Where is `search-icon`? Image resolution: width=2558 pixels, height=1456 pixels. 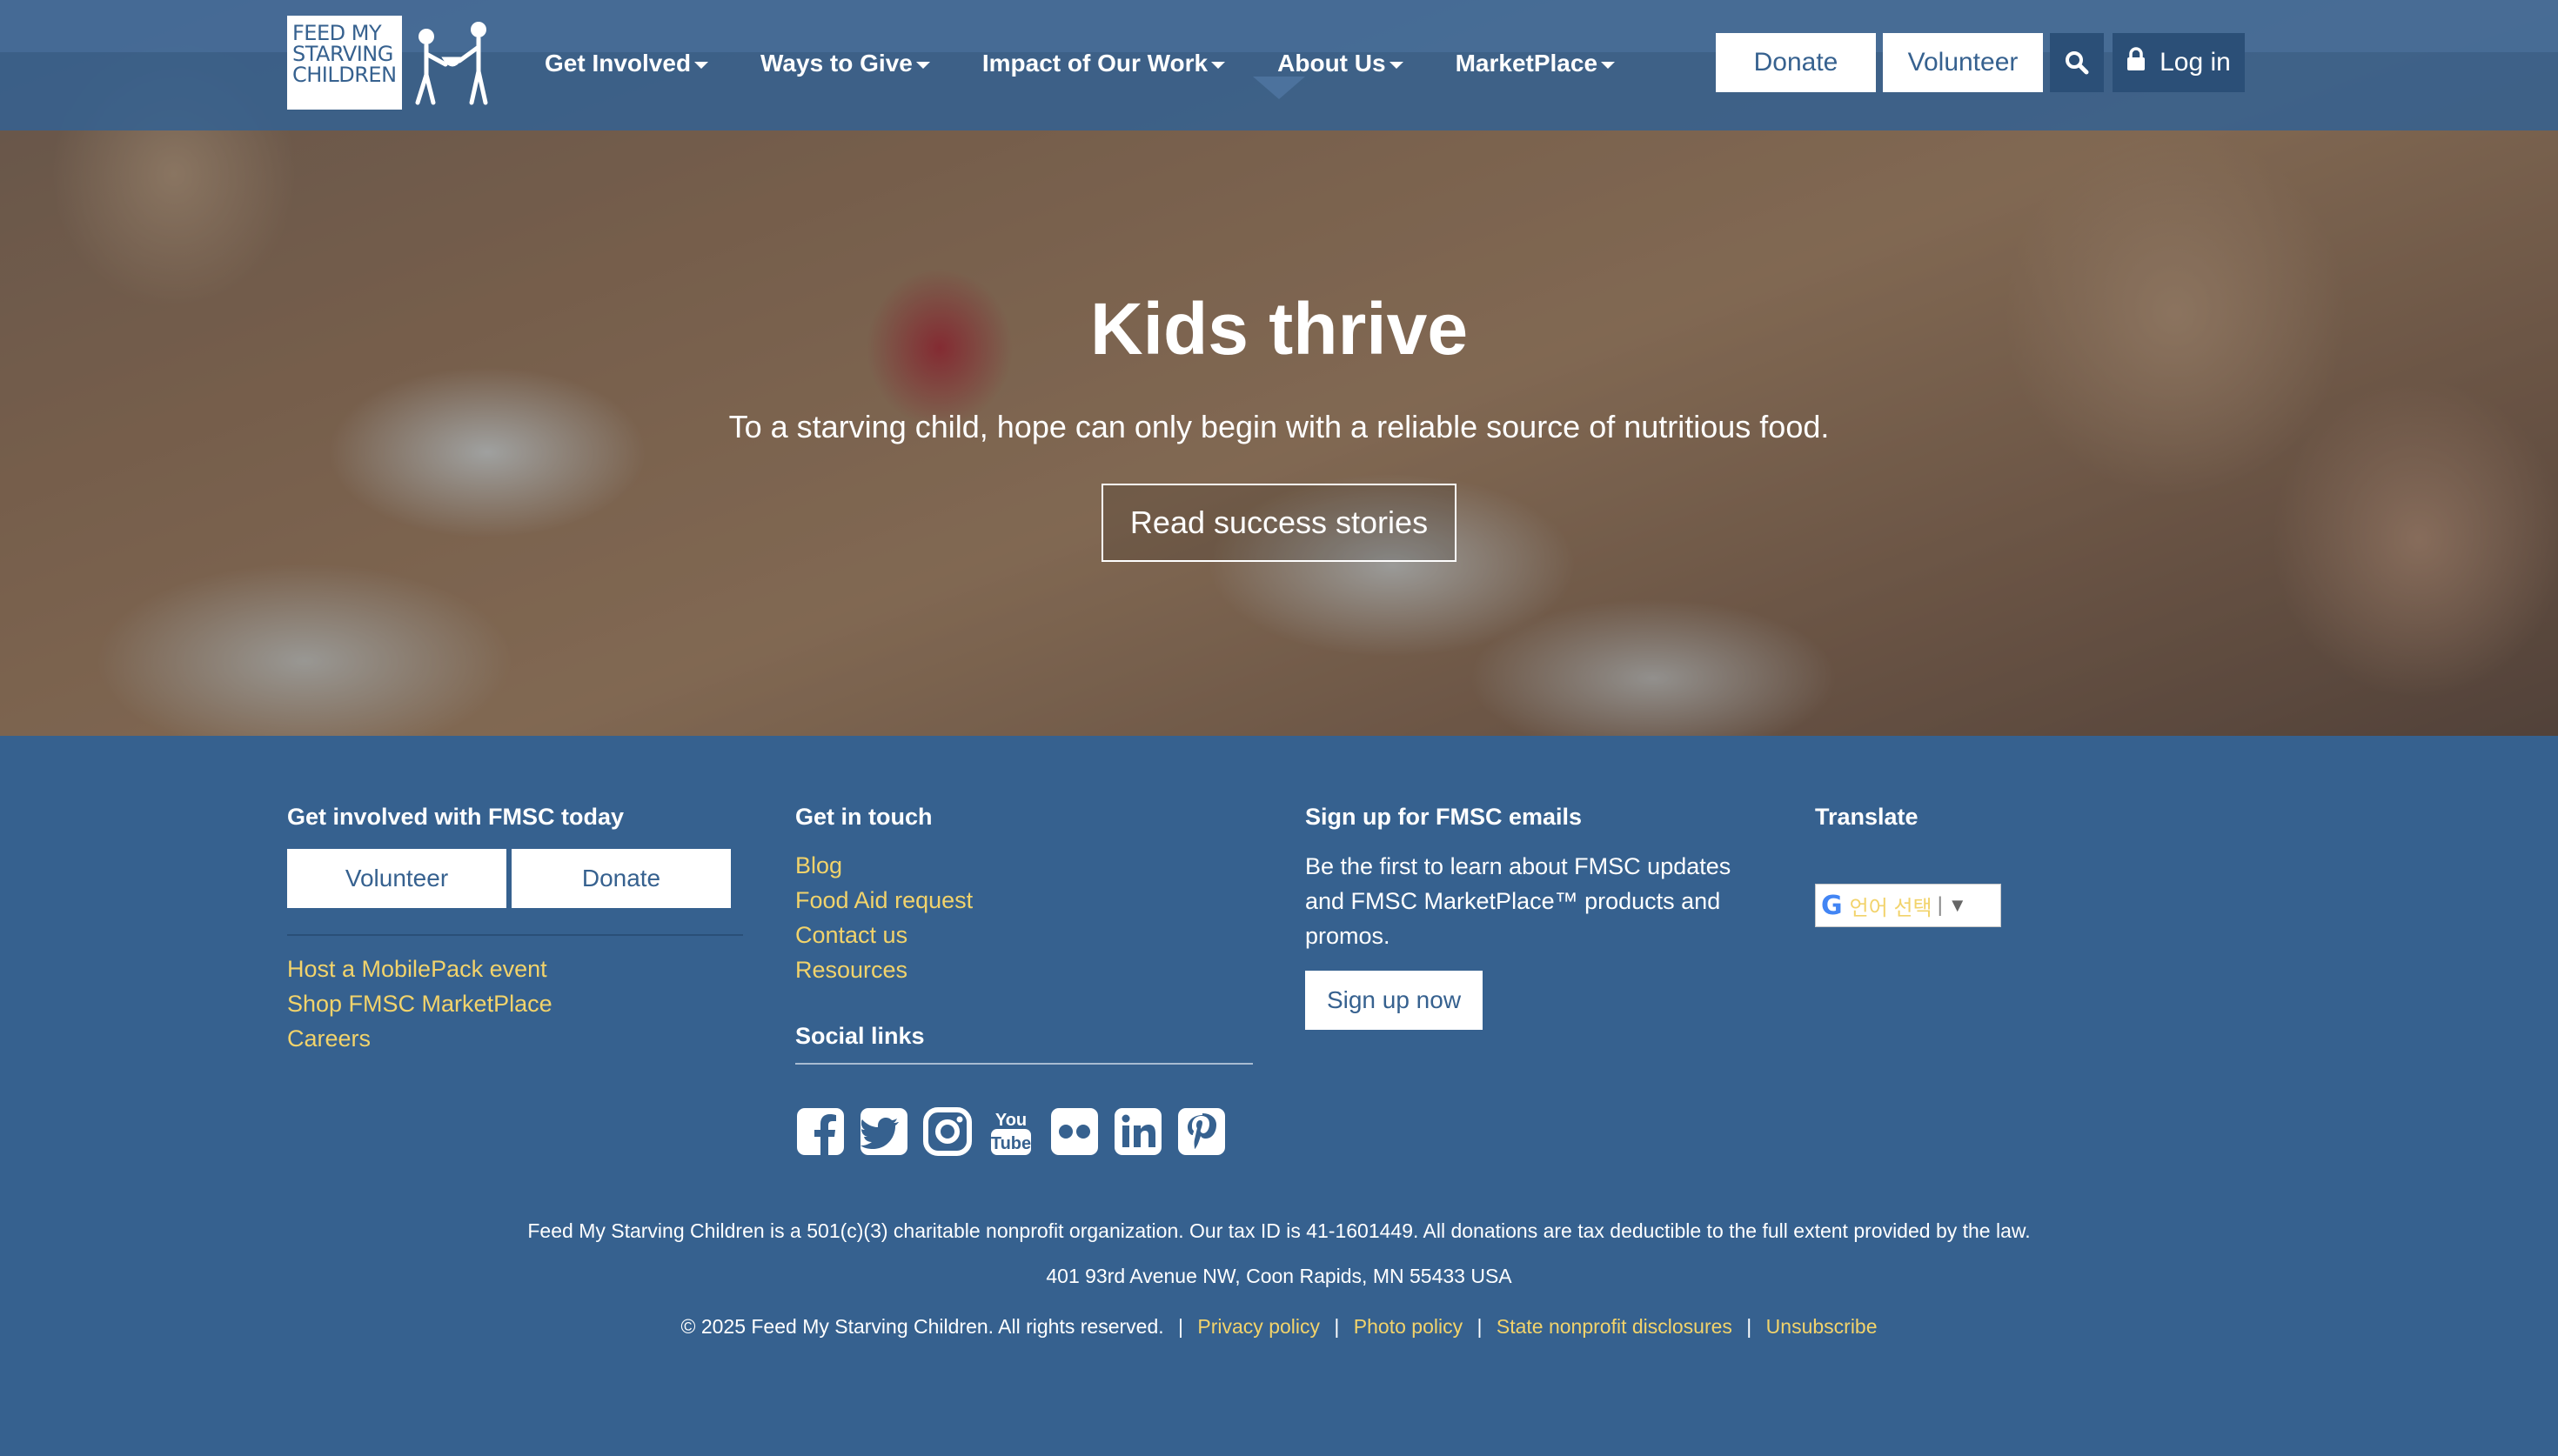 search-icon is located at coordinates (2077, 63).